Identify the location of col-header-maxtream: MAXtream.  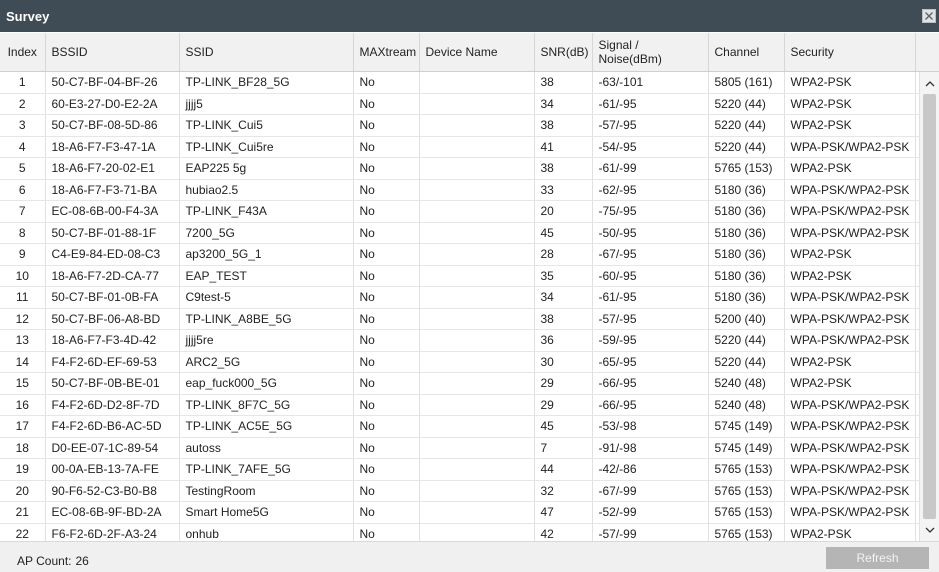
(386, 52).